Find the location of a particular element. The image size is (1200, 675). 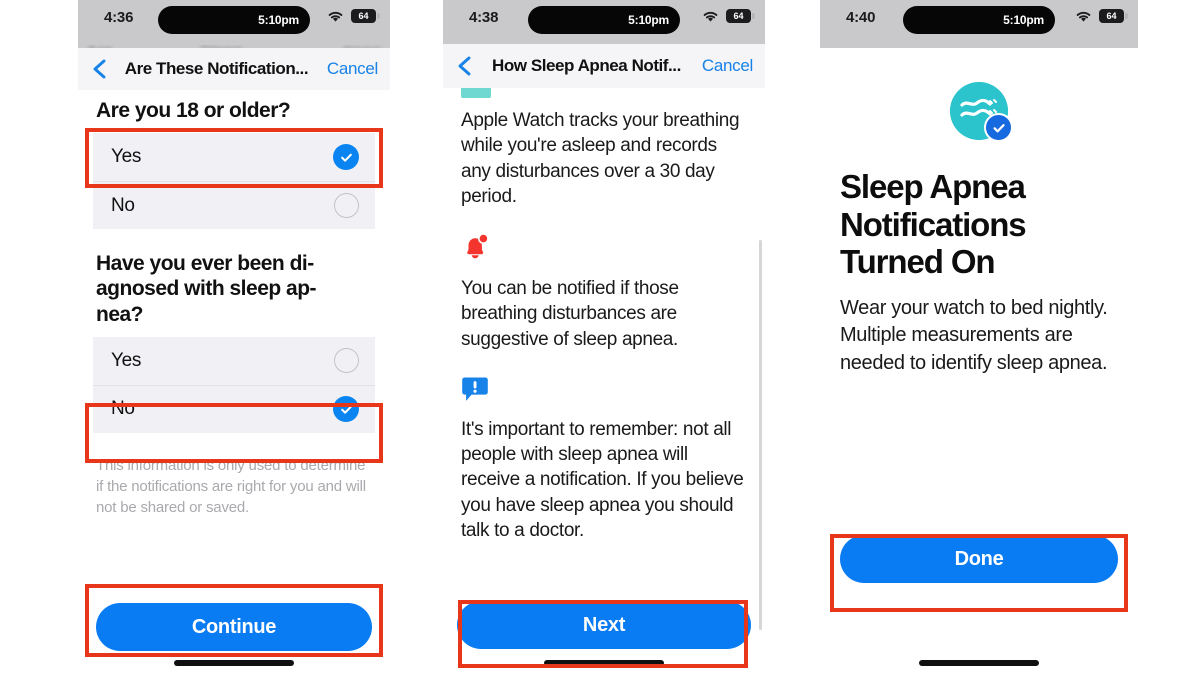

option-row-age-yes: Yes is located at coordinates (234, 157).